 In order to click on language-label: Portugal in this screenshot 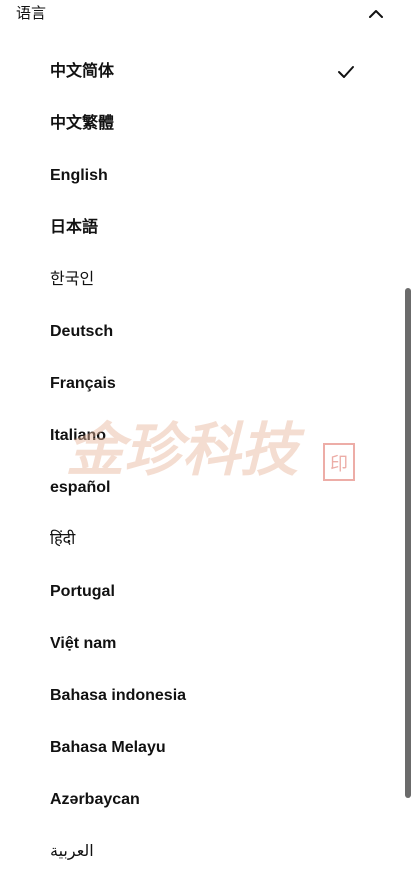, I will do `click(82, 591)`.